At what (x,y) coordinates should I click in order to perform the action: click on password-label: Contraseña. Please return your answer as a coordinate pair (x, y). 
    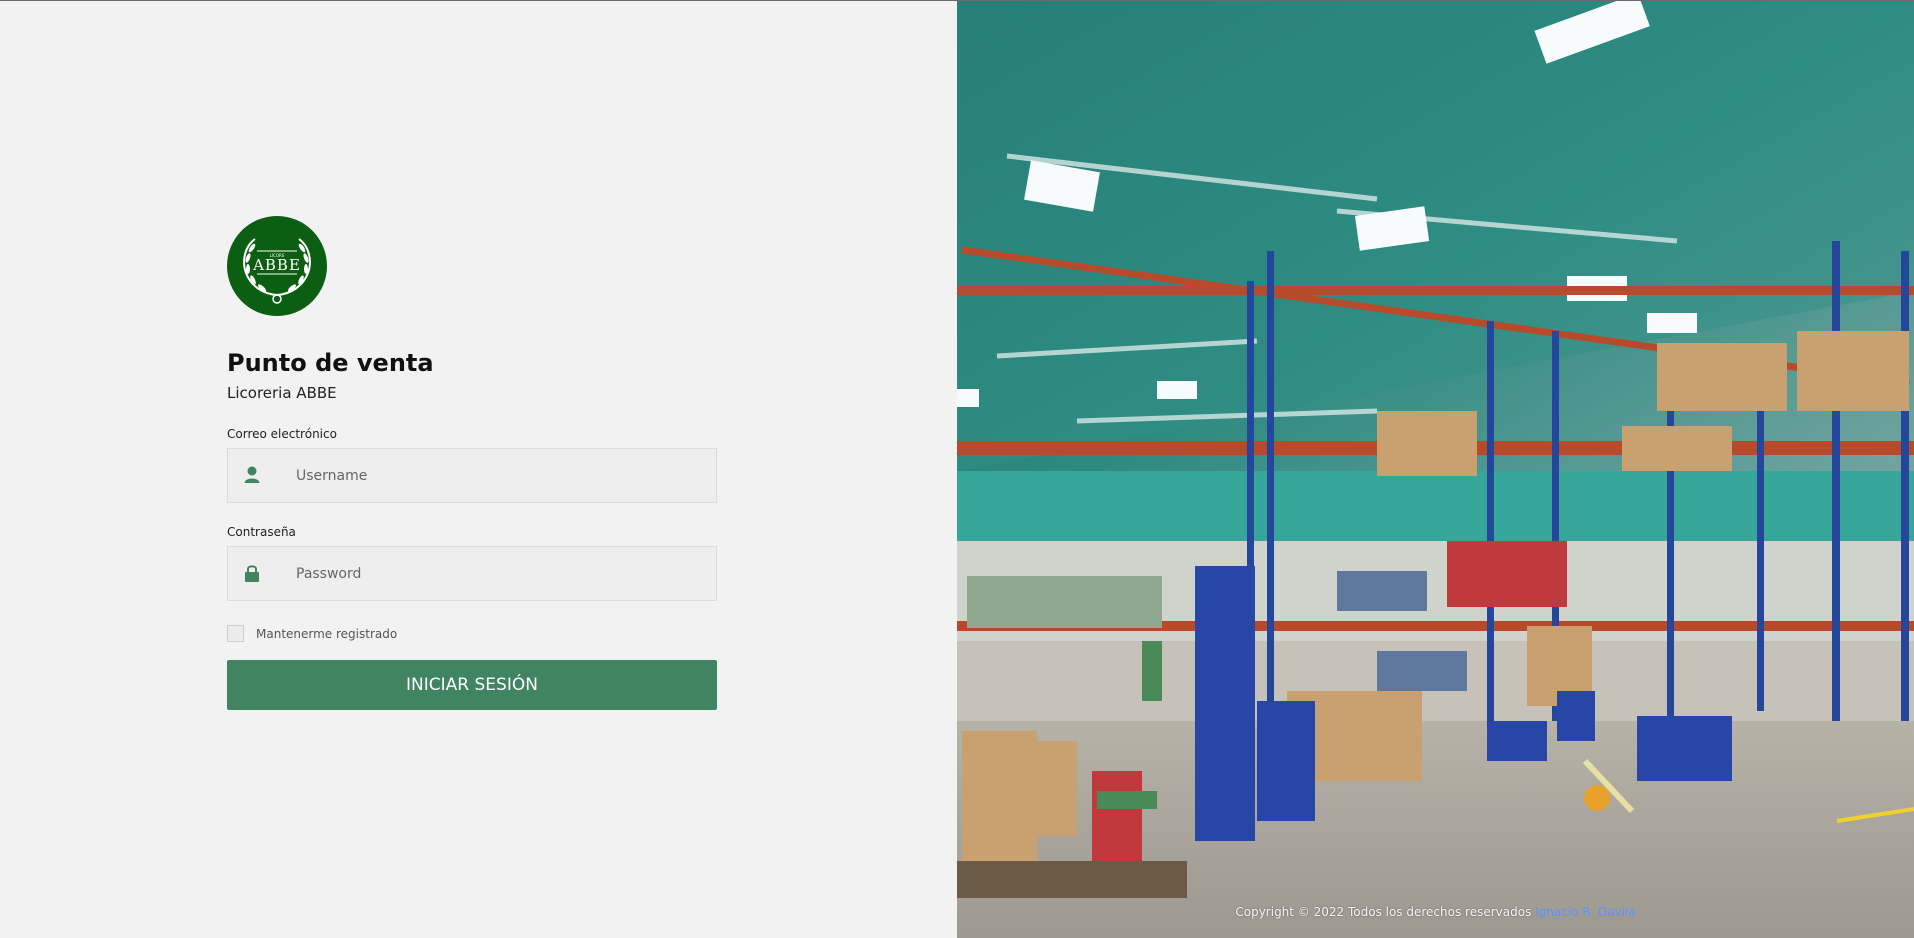
    Looking at the image, I should click on (261, 532).